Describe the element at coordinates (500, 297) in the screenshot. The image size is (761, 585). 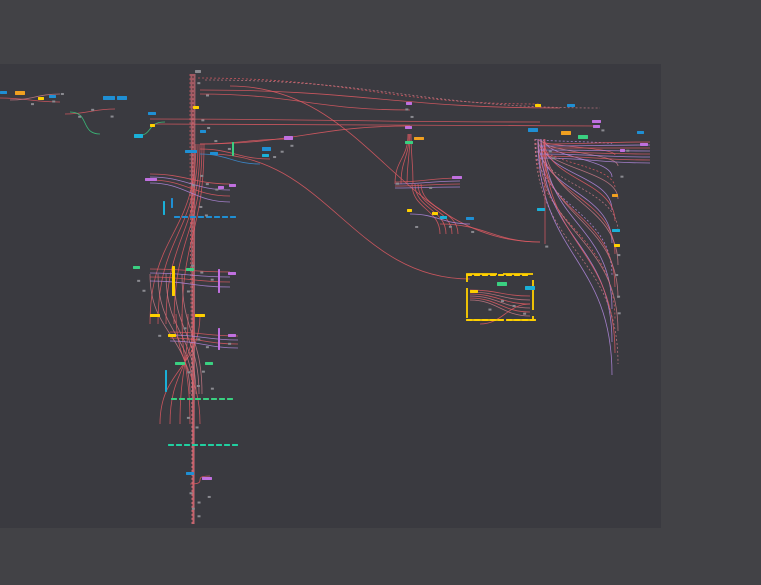
I see `graph-frame` at that location.